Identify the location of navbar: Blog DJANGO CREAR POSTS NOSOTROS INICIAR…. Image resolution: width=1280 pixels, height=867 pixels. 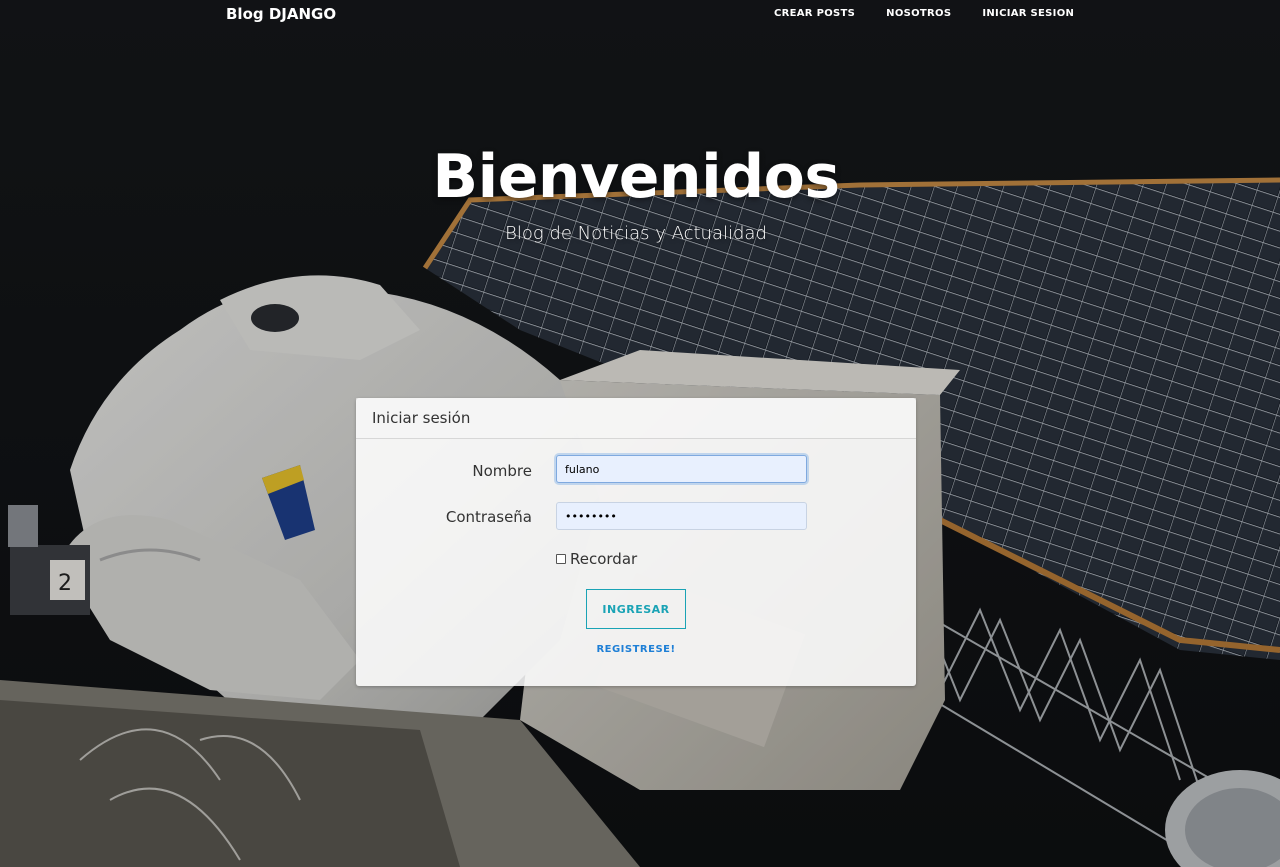
(640, 15).